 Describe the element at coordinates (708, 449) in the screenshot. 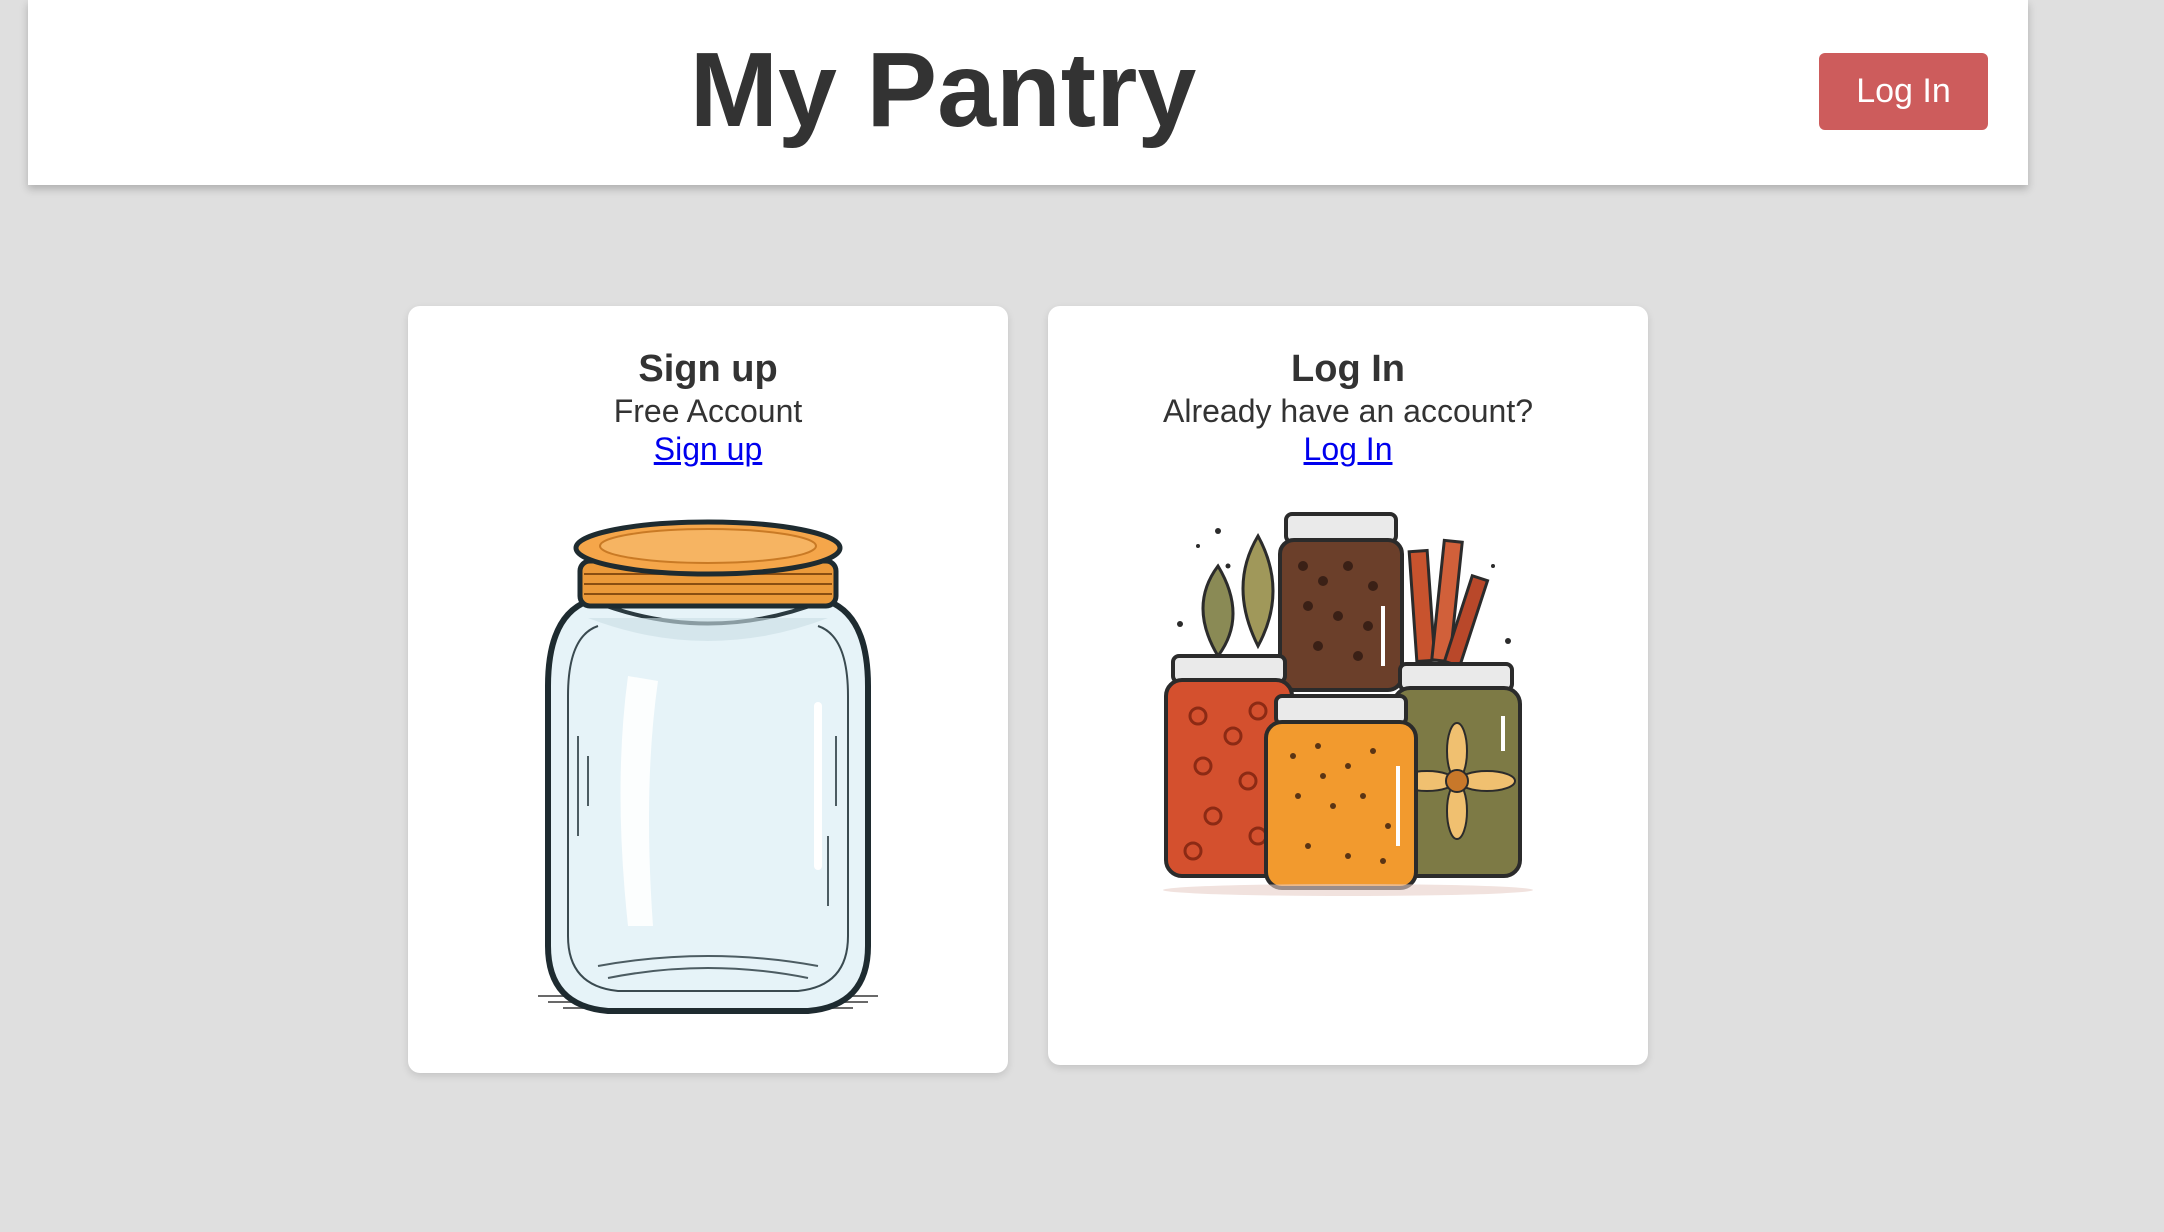

I see `signup-link: Sign up` at that location.